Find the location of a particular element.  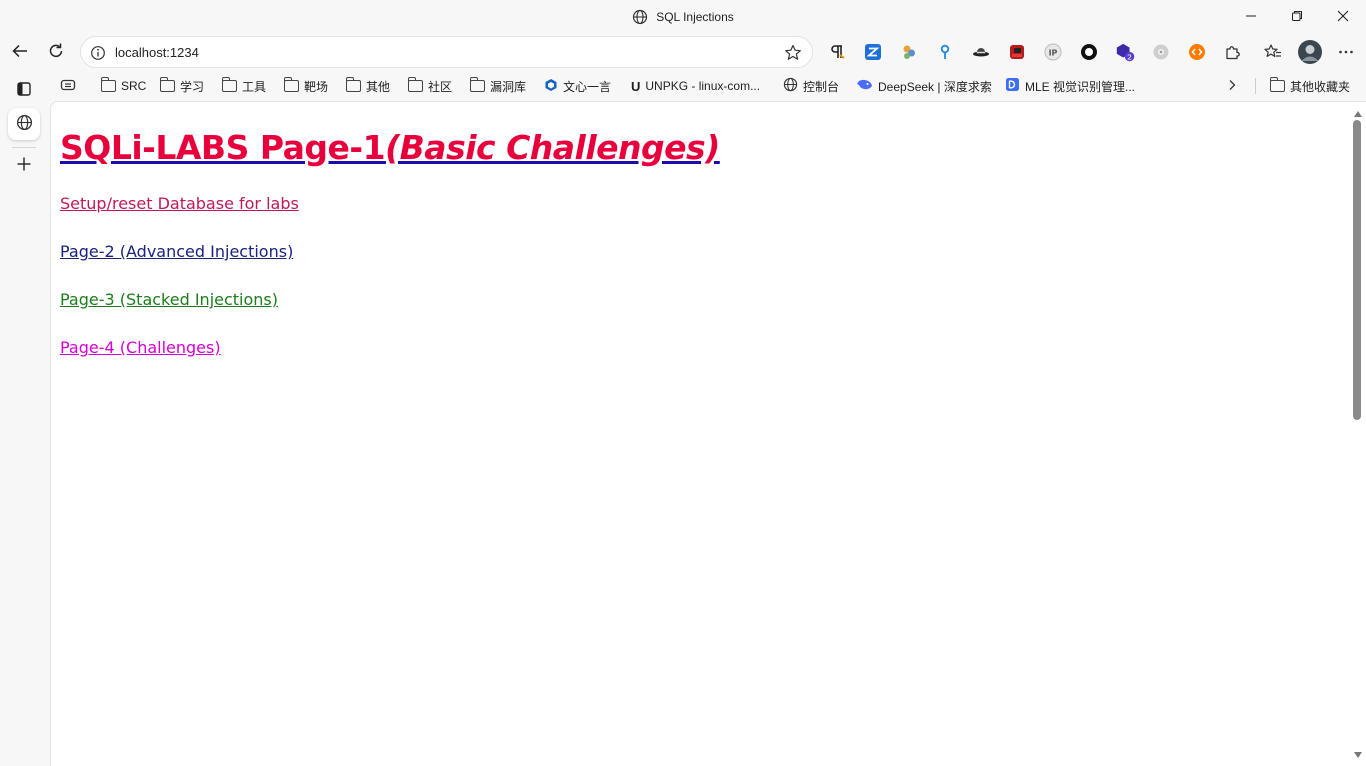

bookmark-label: 控制台 is located at coordinates (821, 86).